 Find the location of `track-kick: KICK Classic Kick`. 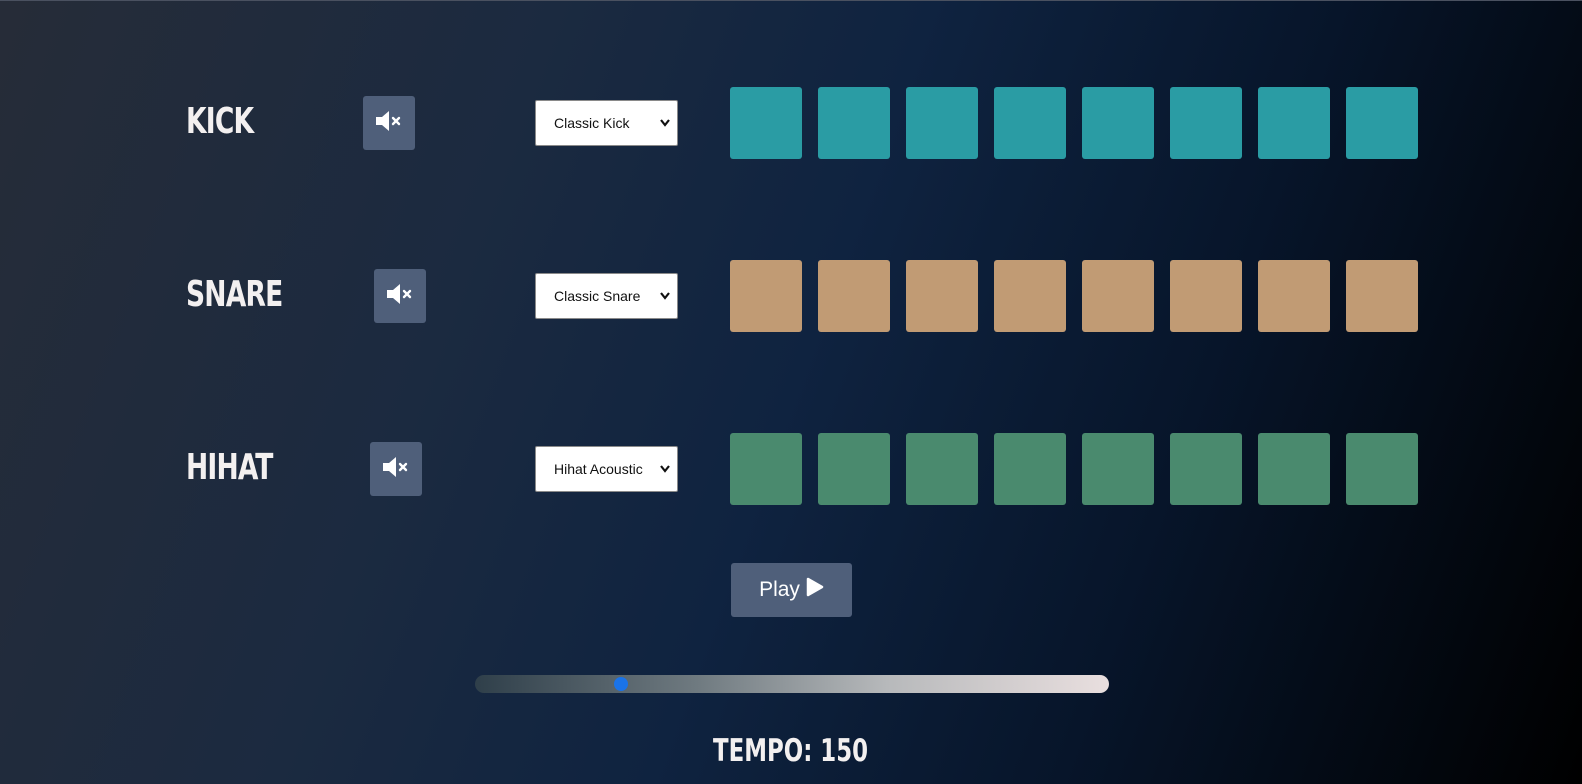

track-kick: KICK Classic Kick is located at coordinates (791, 123).